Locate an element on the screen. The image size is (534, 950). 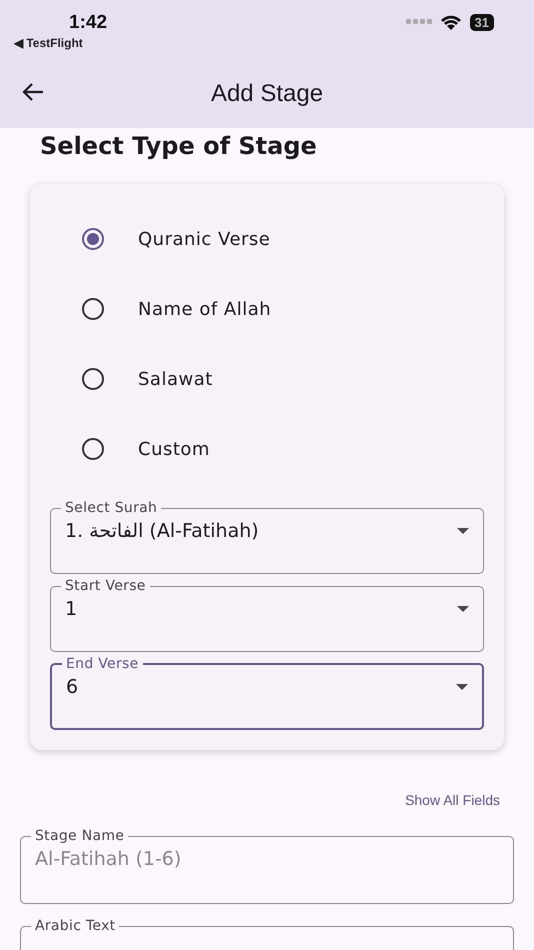
battery-icon: 31 is located at coordinates (482, 22).